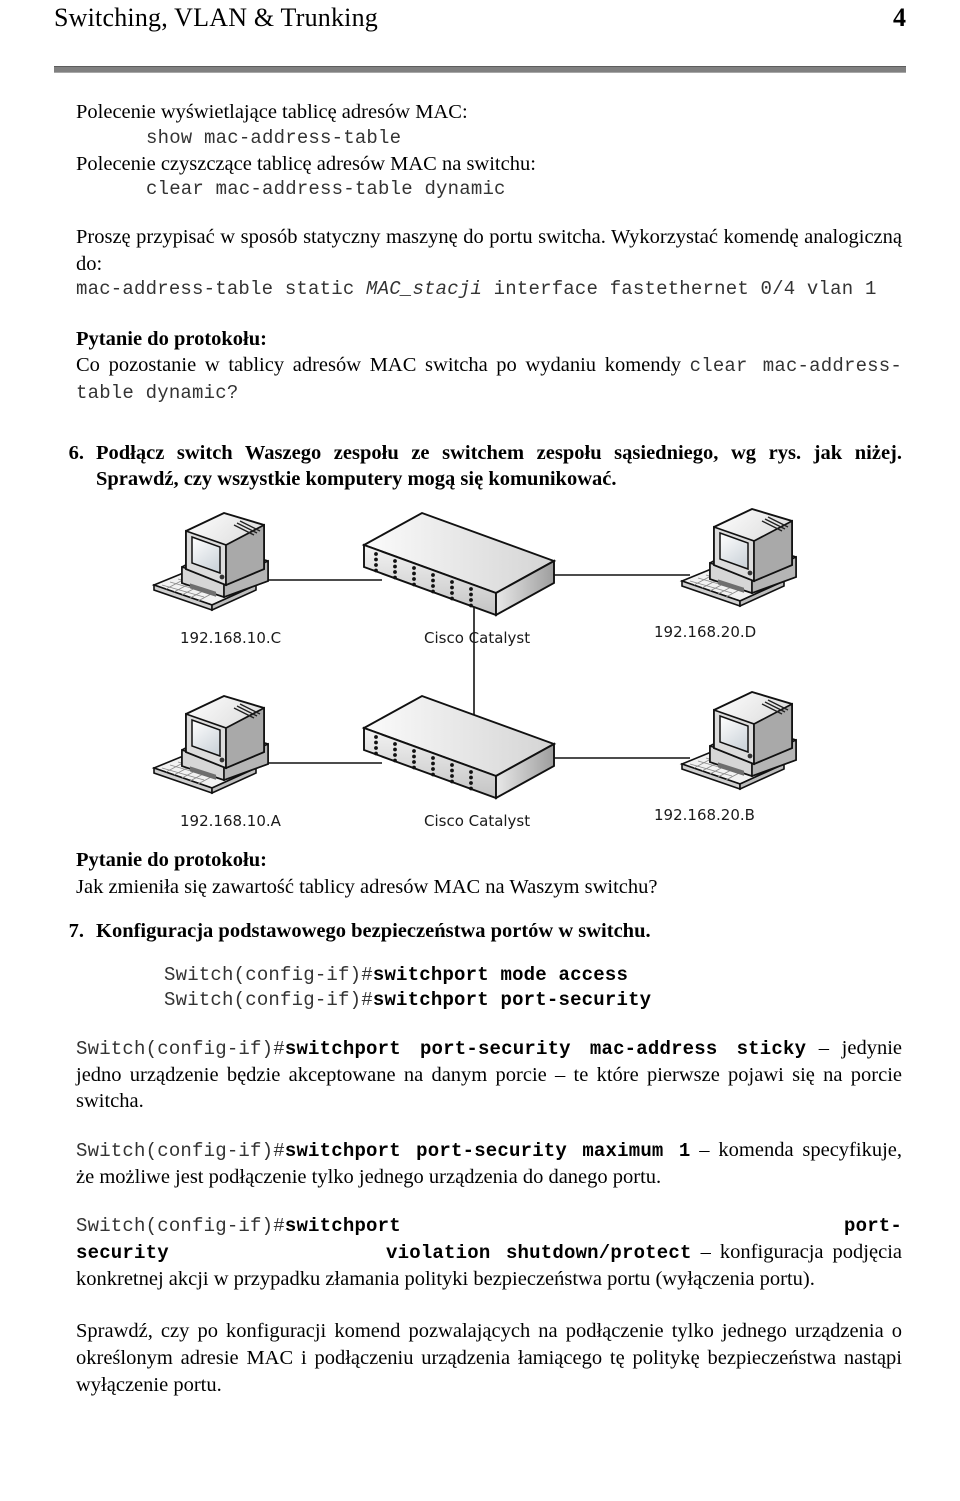 This screenshot has height=1501, width=960. Describe the element at coordinates (171, 860) in the screenshot. I see `question-2-label: Pytanie do protokołu:` at that location.